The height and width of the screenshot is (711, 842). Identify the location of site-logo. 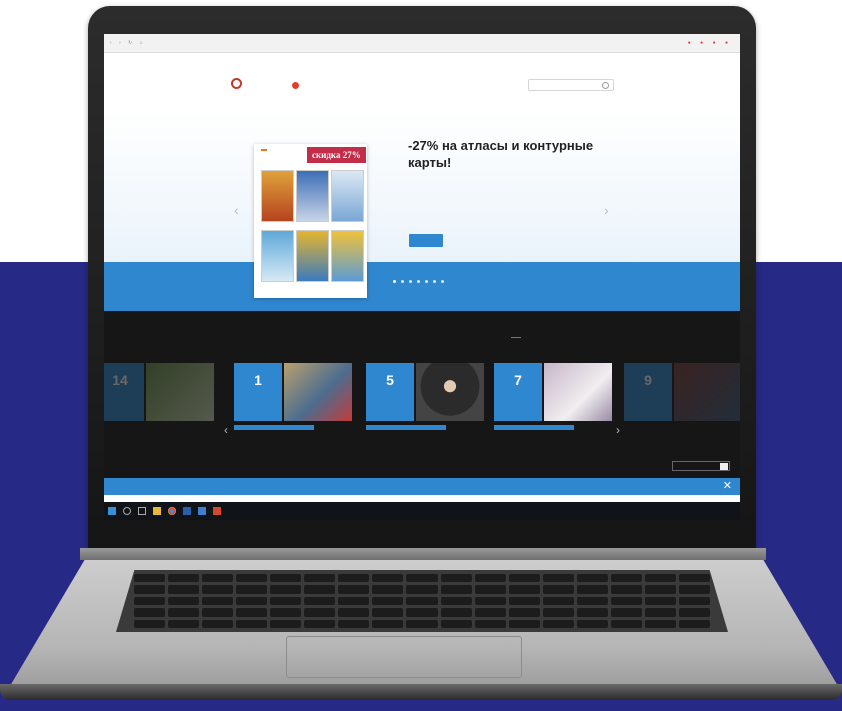
(238, 83).